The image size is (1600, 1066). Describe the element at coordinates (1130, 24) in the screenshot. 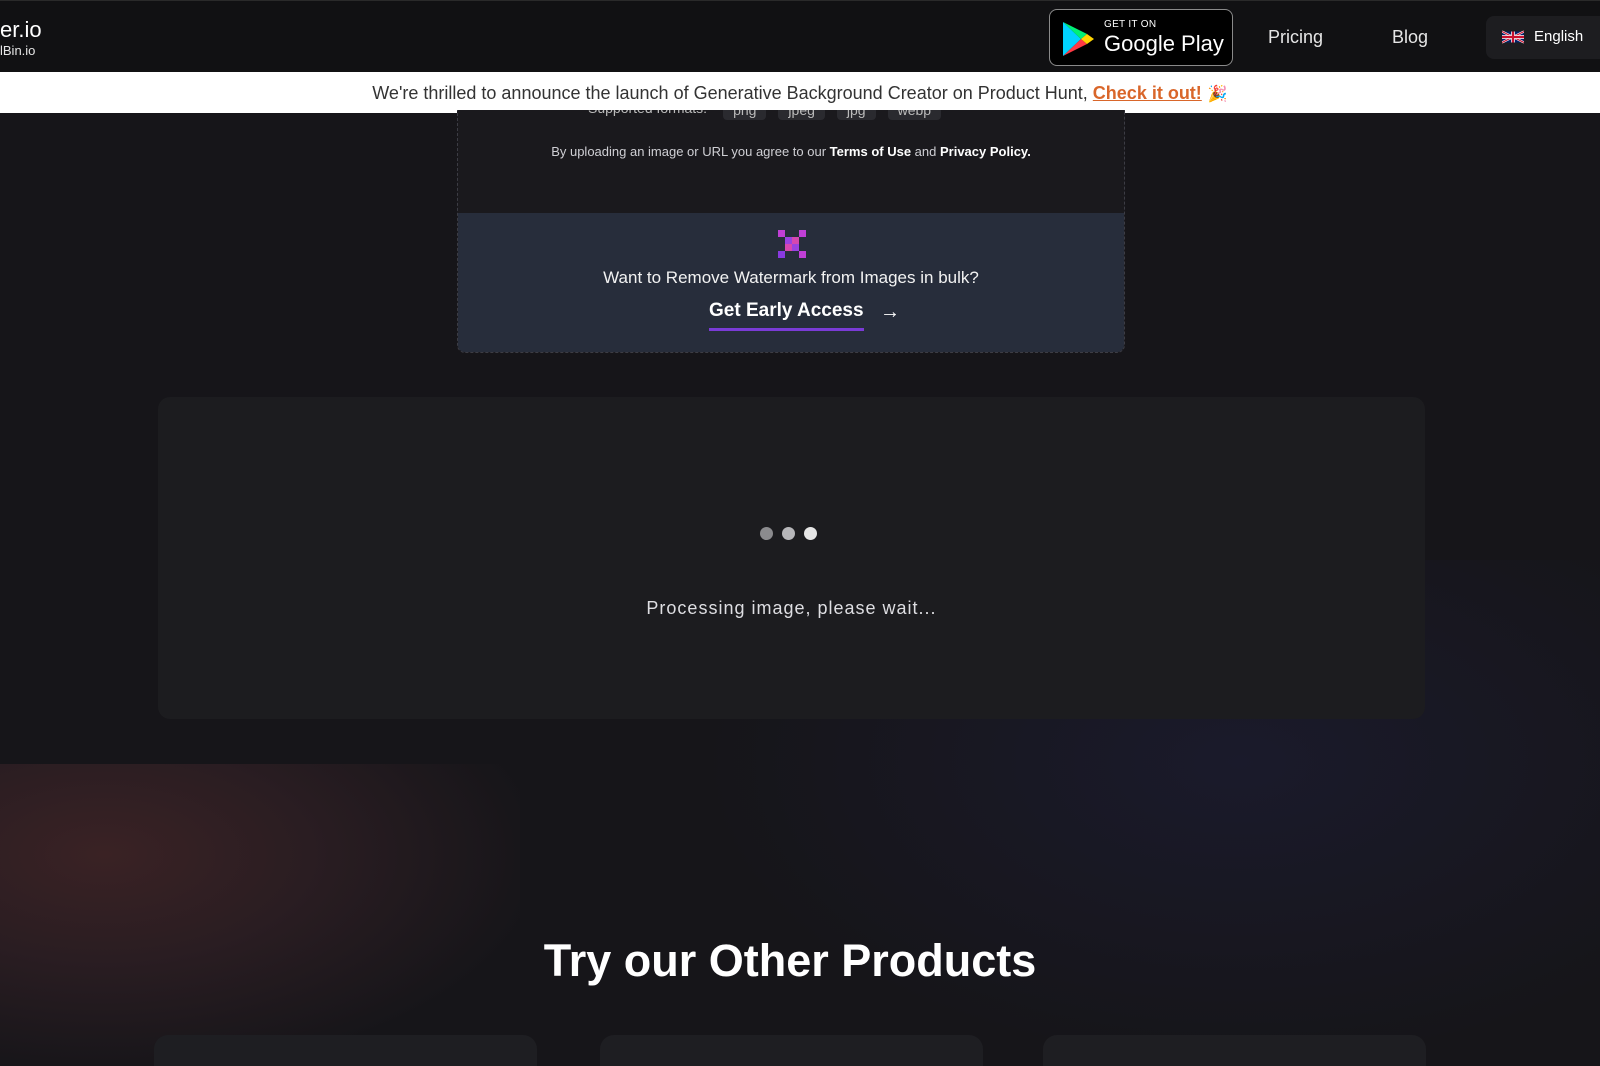

I see `google-play-small-text: GET IT ON` at that location.